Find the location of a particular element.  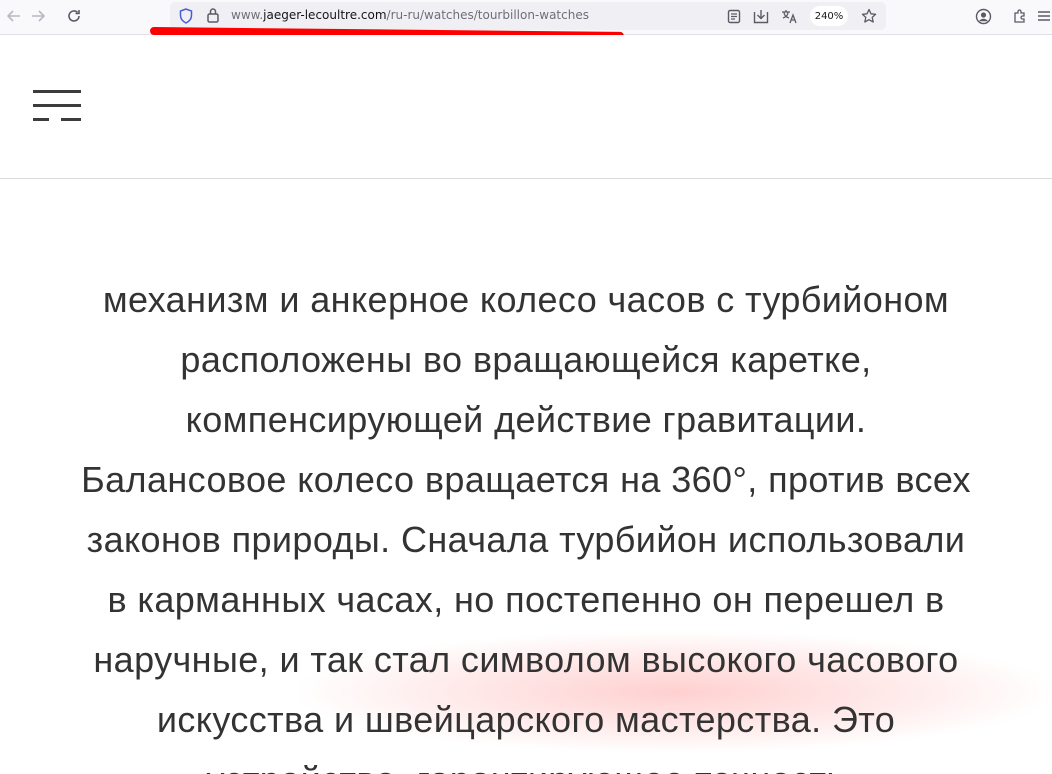

zoom-level-badge: 240% is located at coordinates (829, 16).